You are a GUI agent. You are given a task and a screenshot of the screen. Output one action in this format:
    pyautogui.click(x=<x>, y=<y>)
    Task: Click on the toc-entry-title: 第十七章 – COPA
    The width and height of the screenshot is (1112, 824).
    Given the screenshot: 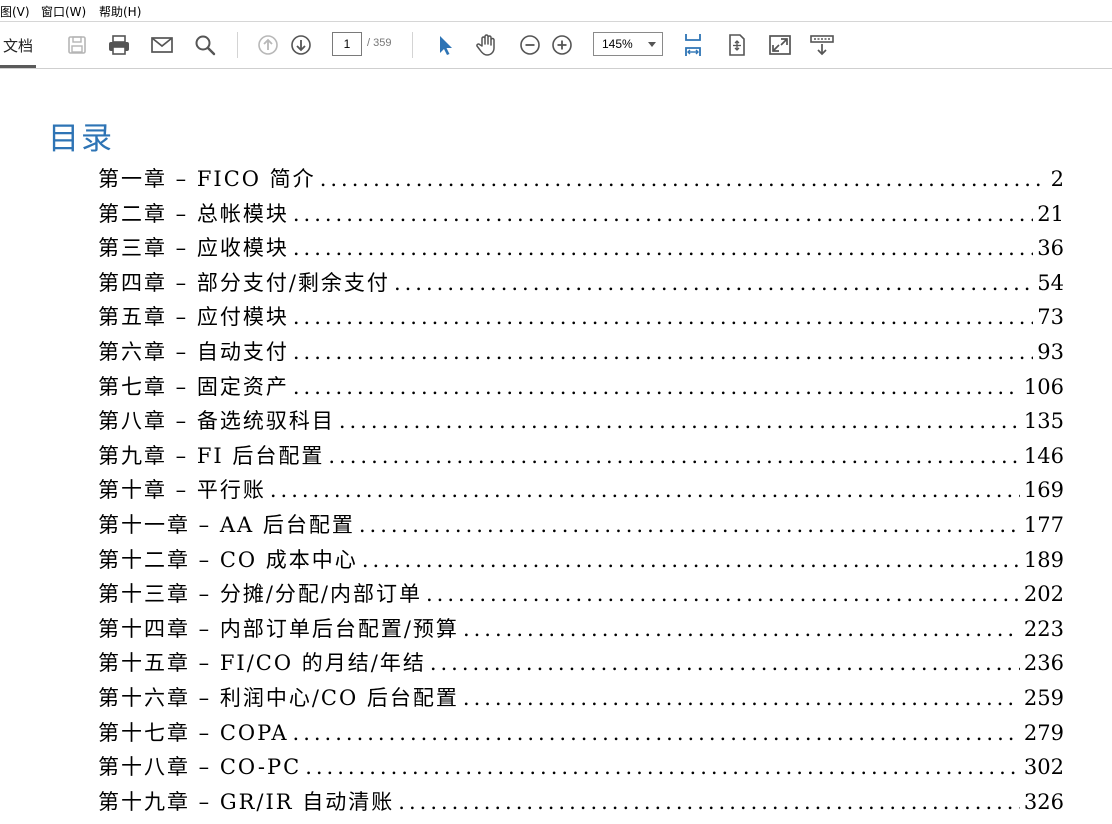 What is the action you would take?
    pyautogui.click(x=193, y=732)
    